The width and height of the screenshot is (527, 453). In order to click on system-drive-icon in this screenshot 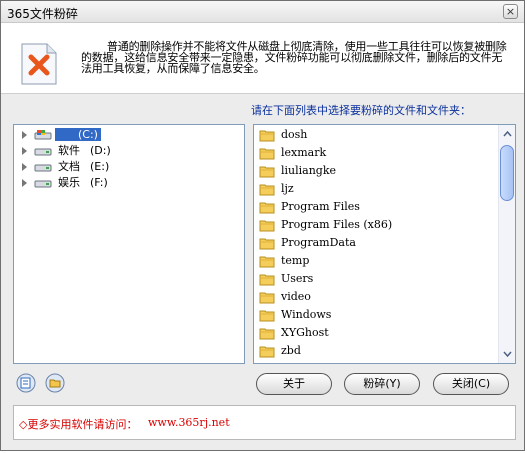, I will do `click(43, 135)`.